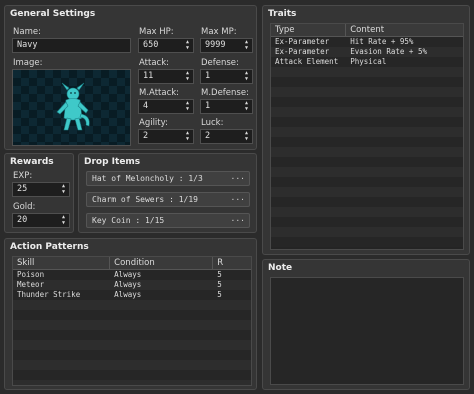 This screenshot has width=474, height=394. Describe the element at coordinates (367, 331) in the screenshot. I see `note-textarea` at that location.